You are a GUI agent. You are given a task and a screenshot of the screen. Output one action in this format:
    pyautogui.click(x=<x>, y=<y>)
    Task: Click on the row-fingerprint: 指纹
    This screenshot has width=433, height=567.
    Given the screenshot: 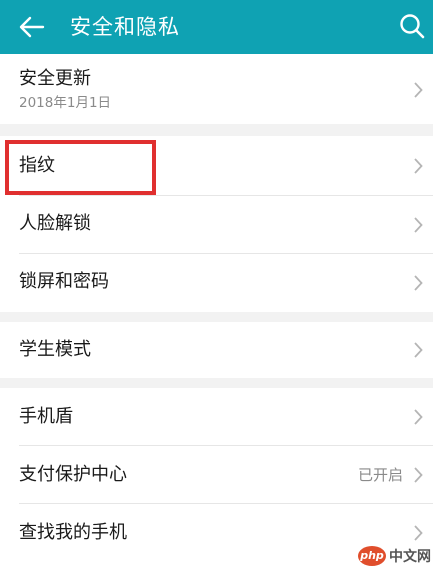 What is the action you would take?
    pyautogui.click(x=216, y=166)
    